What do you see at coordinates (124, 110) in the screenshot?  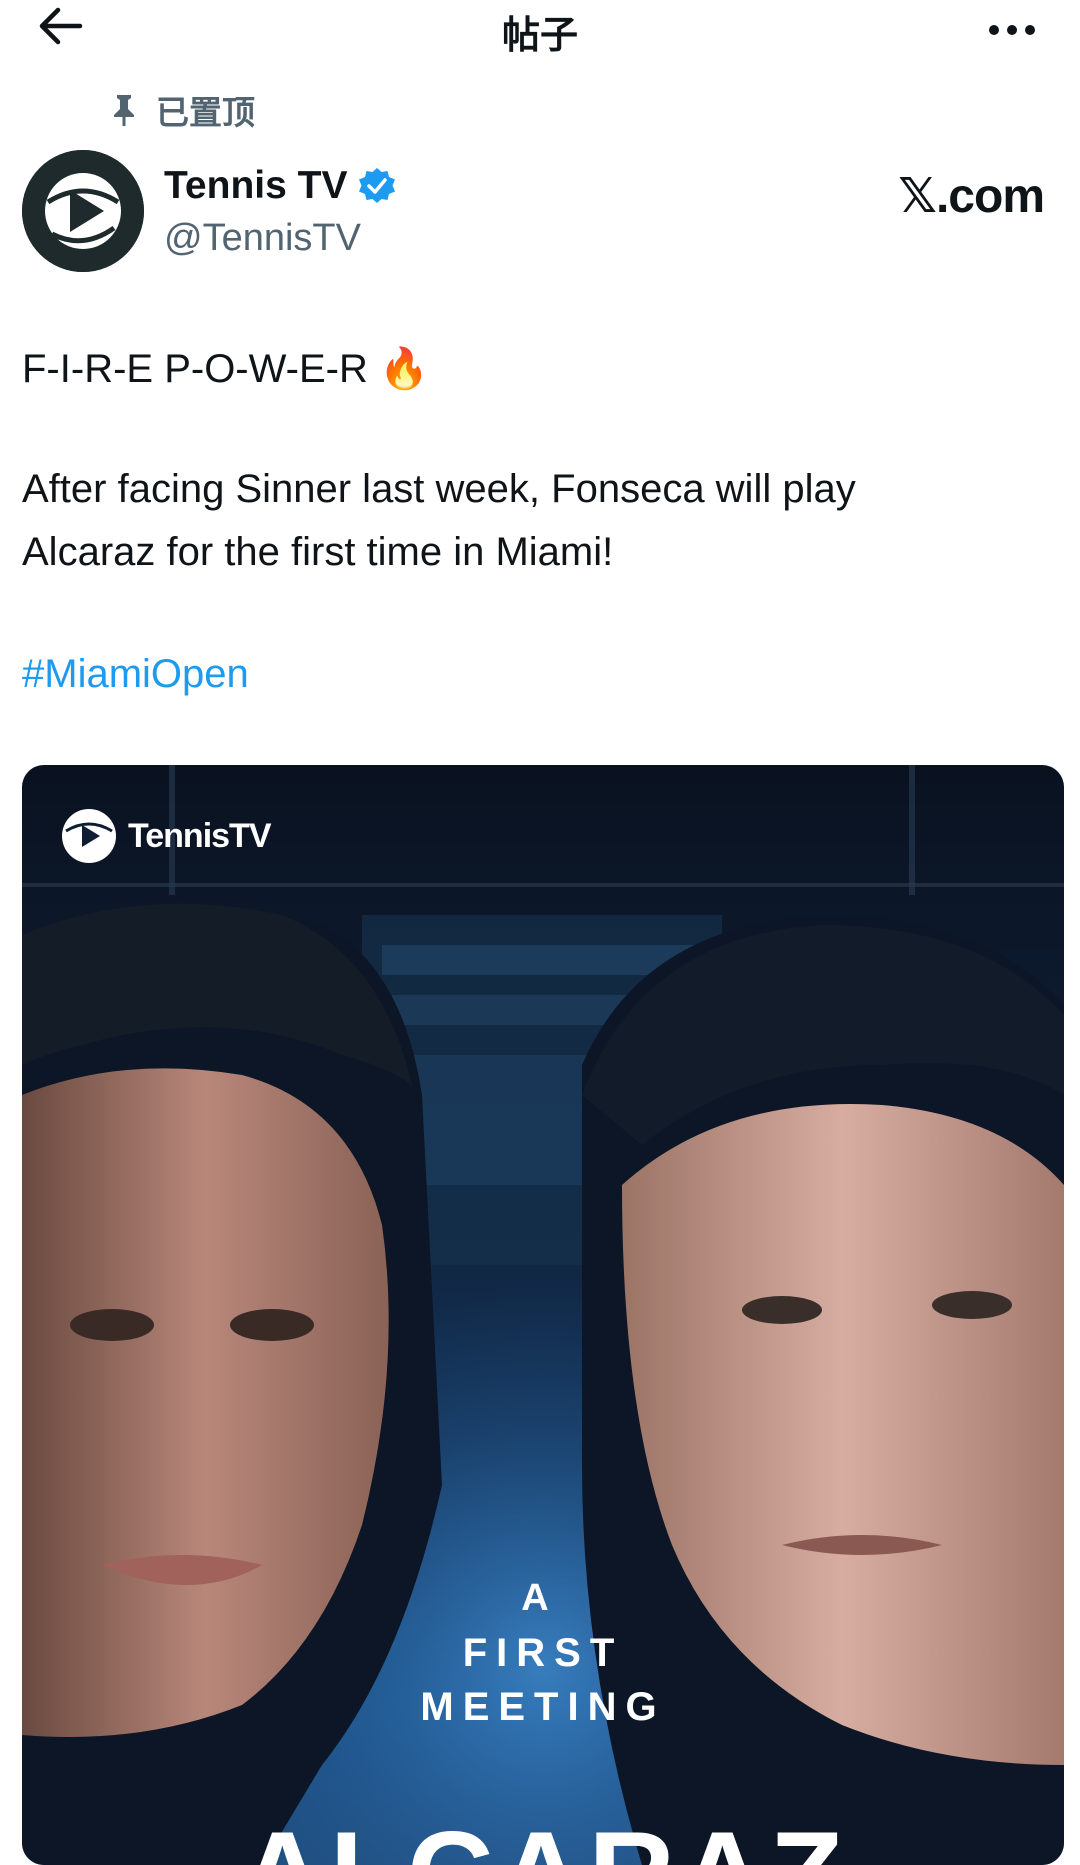 I see `pin-icon` at bounding box center [124, 110].